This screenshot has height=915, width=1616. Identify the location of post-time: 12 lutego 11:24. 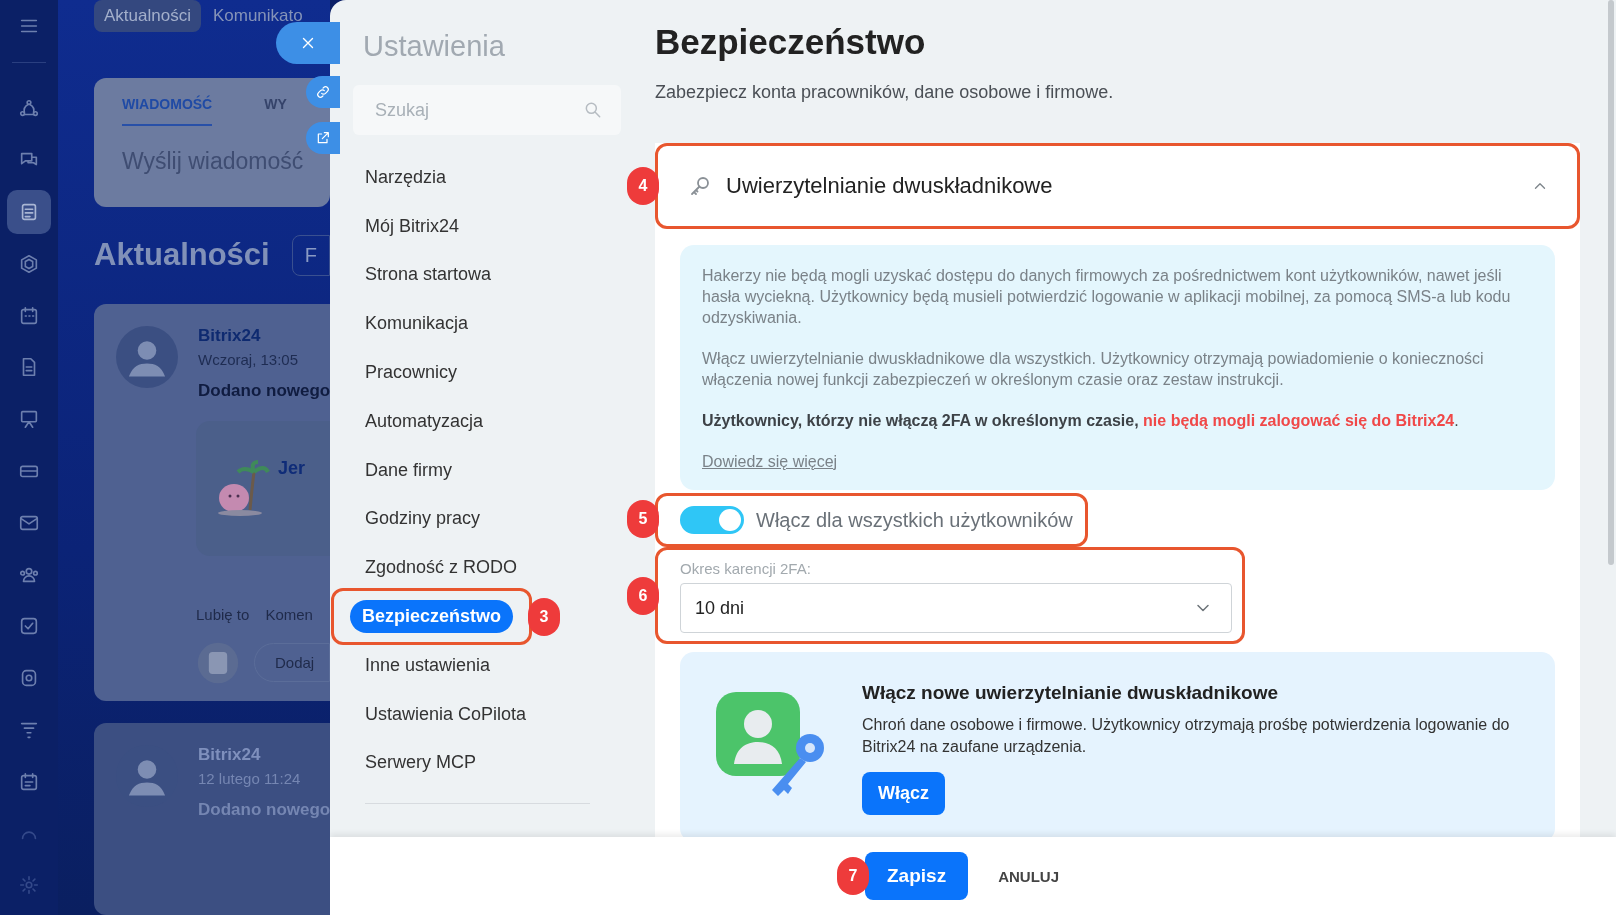
(250, 778).